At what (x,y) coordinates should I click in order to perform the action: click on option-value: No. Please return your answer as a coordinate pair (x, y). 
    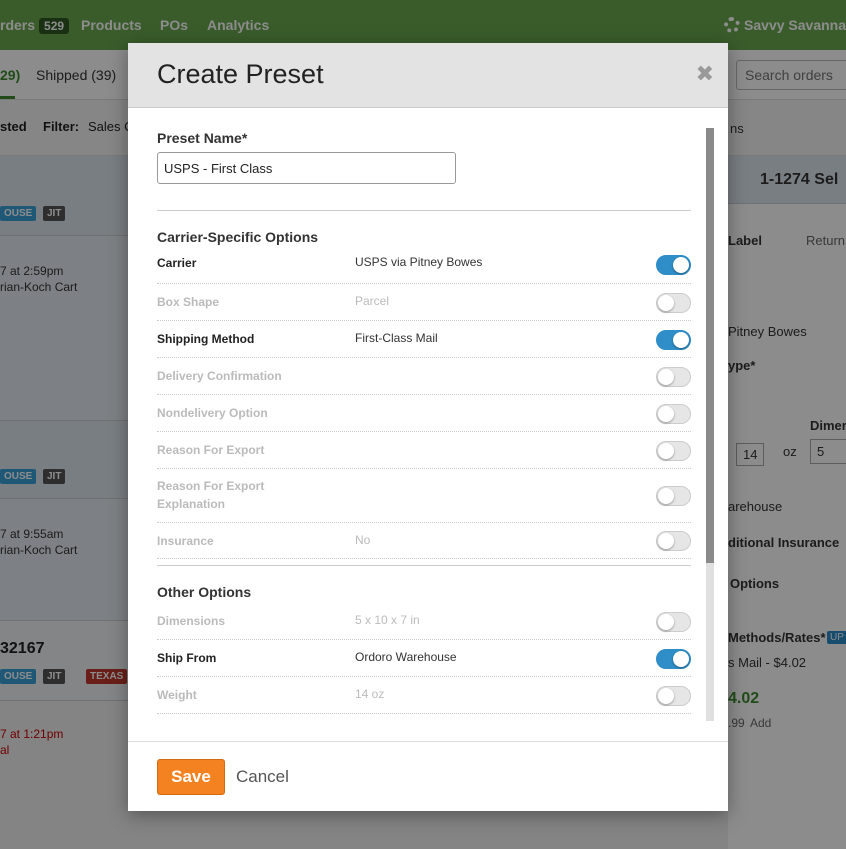
    Looking at the image, I should click on (363, 540).